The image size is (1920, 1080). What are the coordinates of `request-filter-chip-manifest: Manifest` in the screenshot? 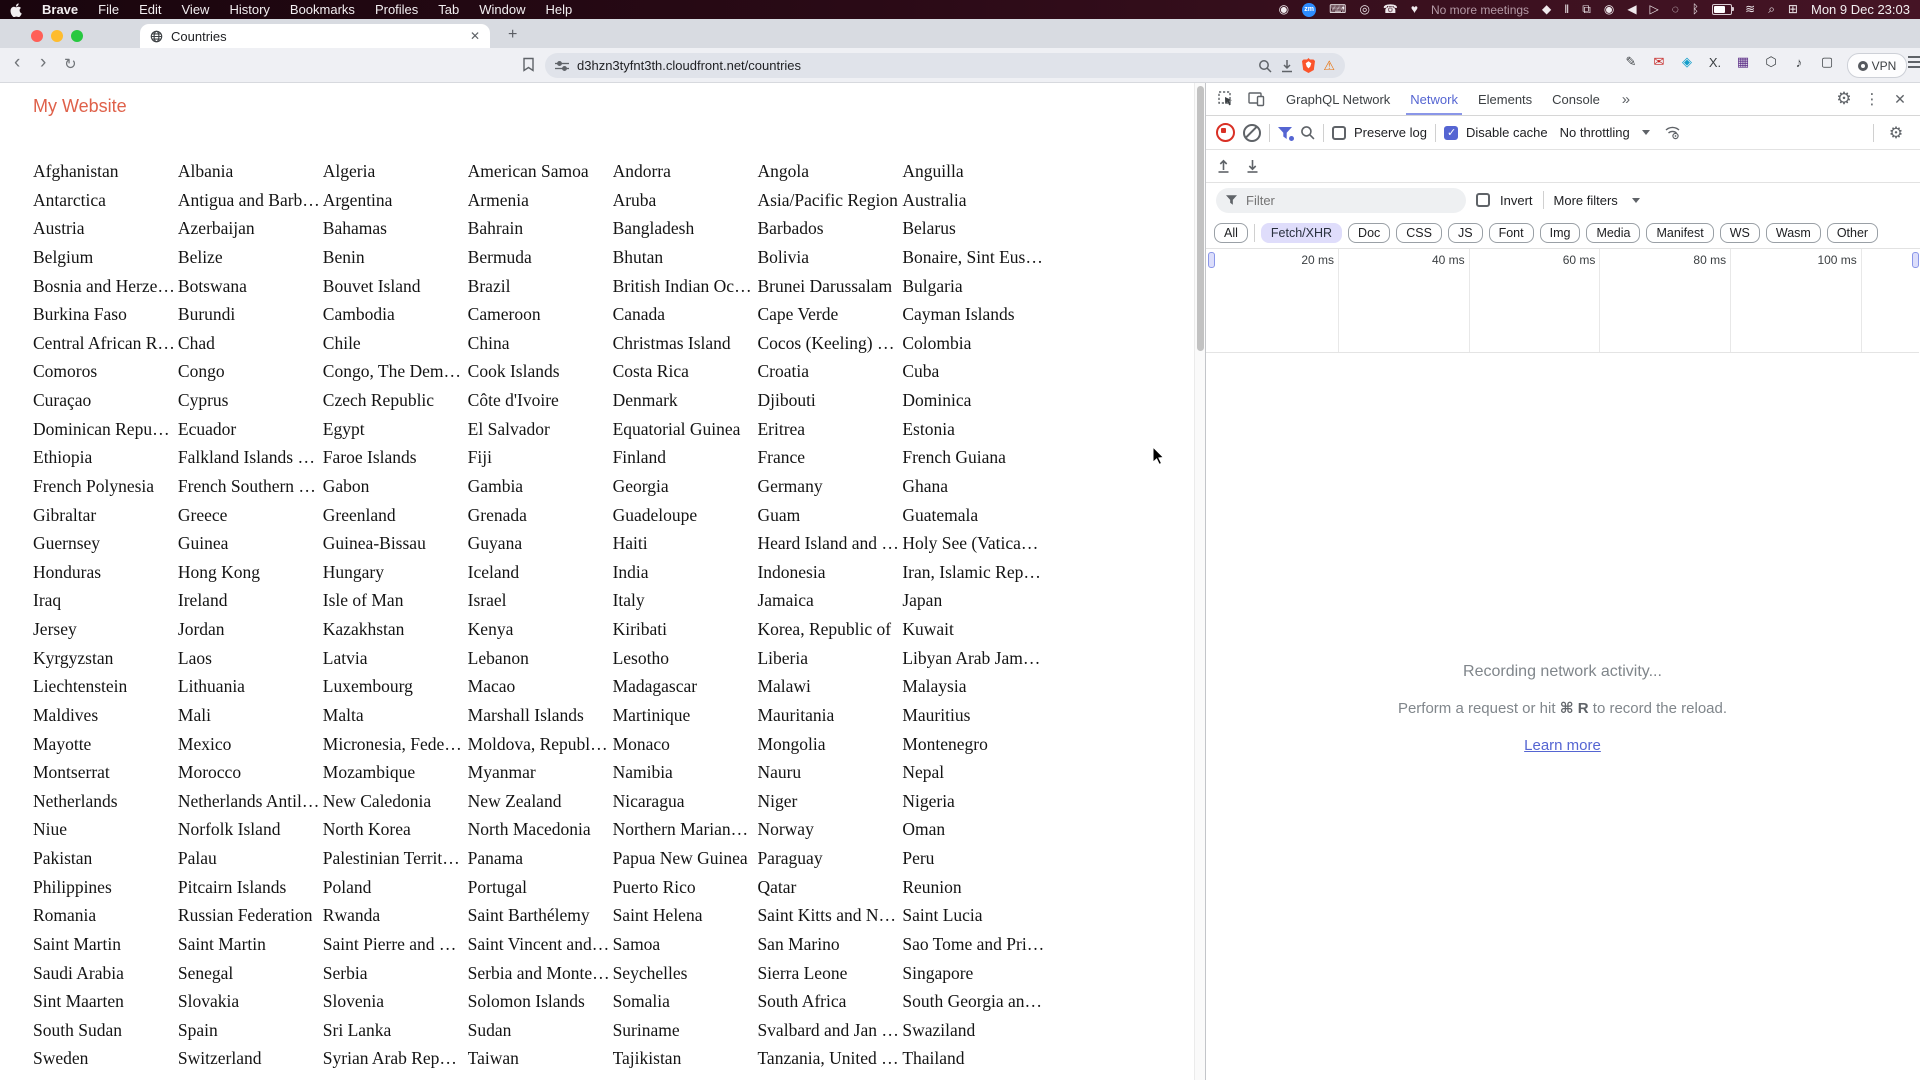 It's located at (1680, 232).